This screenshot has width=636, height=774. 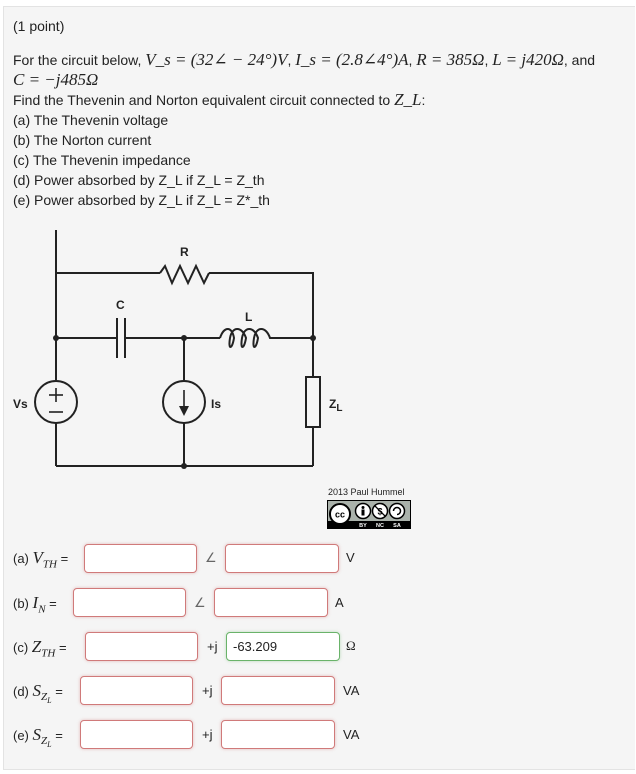 I want to click on answer-b-label: (b) IN =, so click(x=35, y=604).